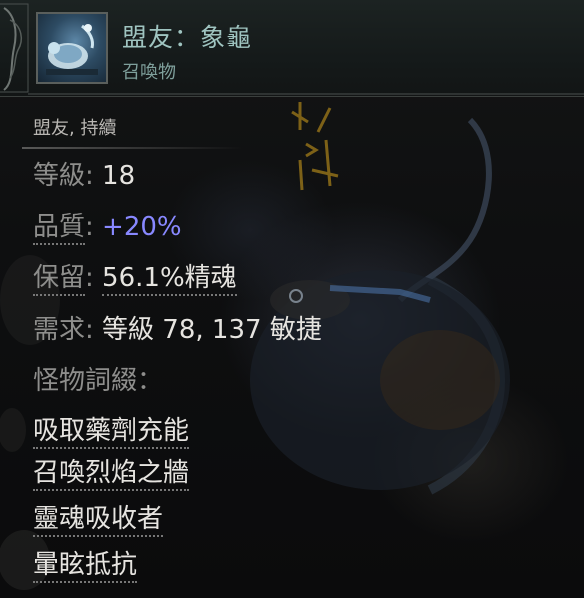 This screenshot has width=584, height=598. What do you see at coordinates (59, 279) in the screenshot?
I see `stat-reservation-label: 保留` at bounding box center [59, 279].